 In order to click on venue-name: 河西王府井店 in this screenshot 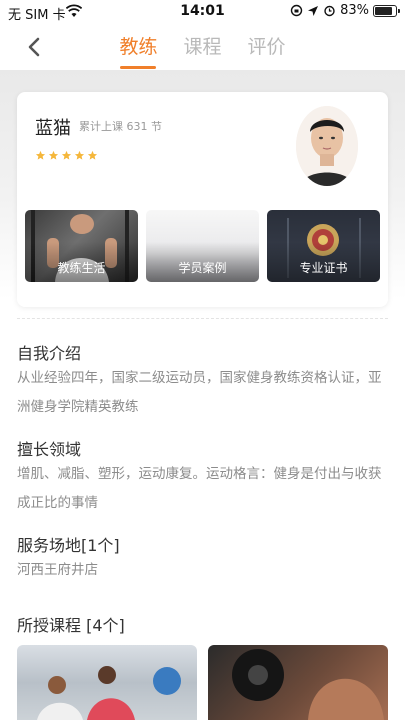, I will do `click(203, 570)`.